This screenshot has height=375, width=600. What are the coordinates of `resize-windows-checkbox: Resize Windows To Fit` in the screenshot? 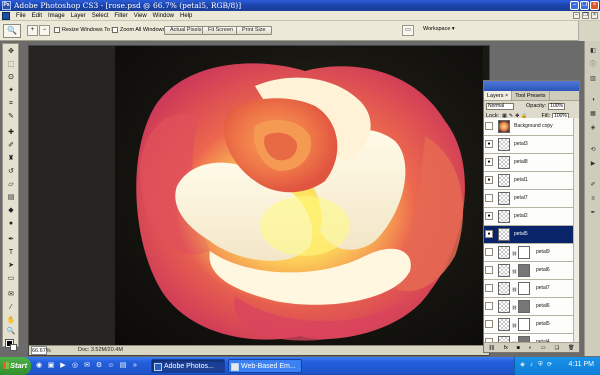 It's located at (86, 30).